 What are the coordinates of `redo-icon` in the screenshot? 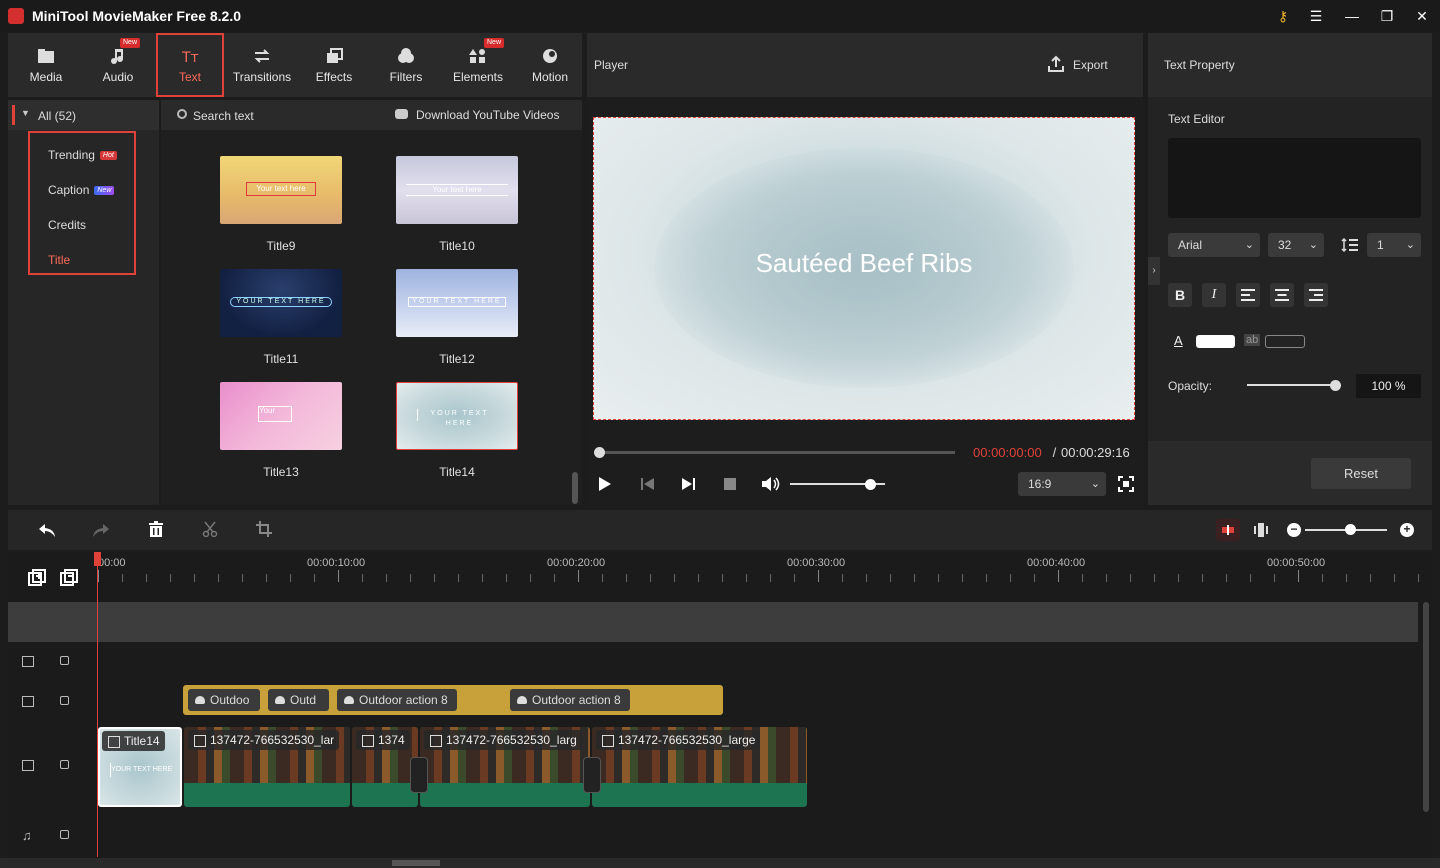 It's located at (101, 530).